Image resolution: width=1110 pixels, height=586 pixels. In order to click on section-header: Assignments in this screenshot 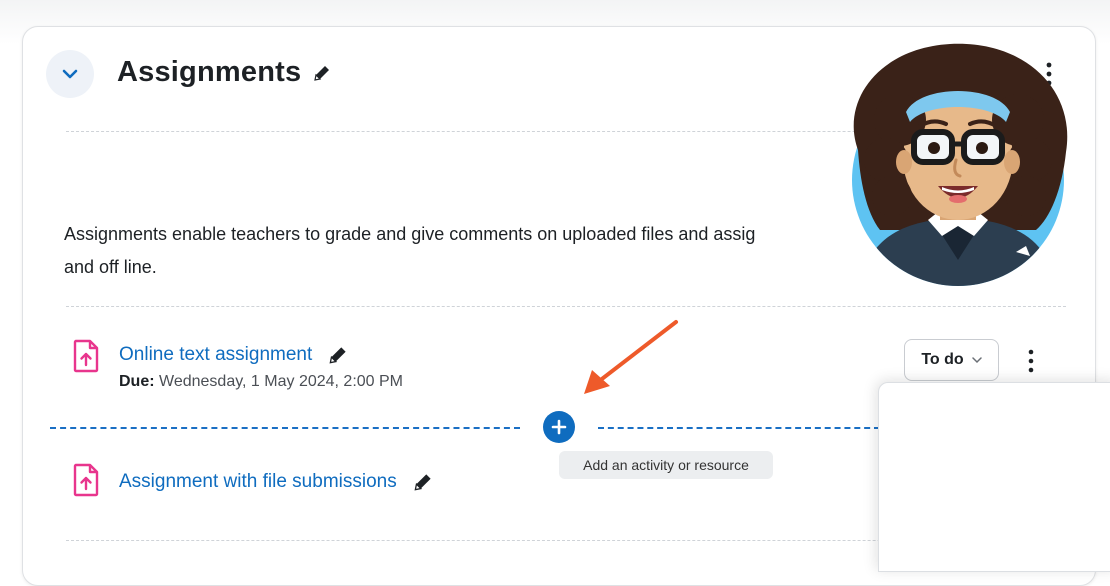, I will do `click(225, 72)`.